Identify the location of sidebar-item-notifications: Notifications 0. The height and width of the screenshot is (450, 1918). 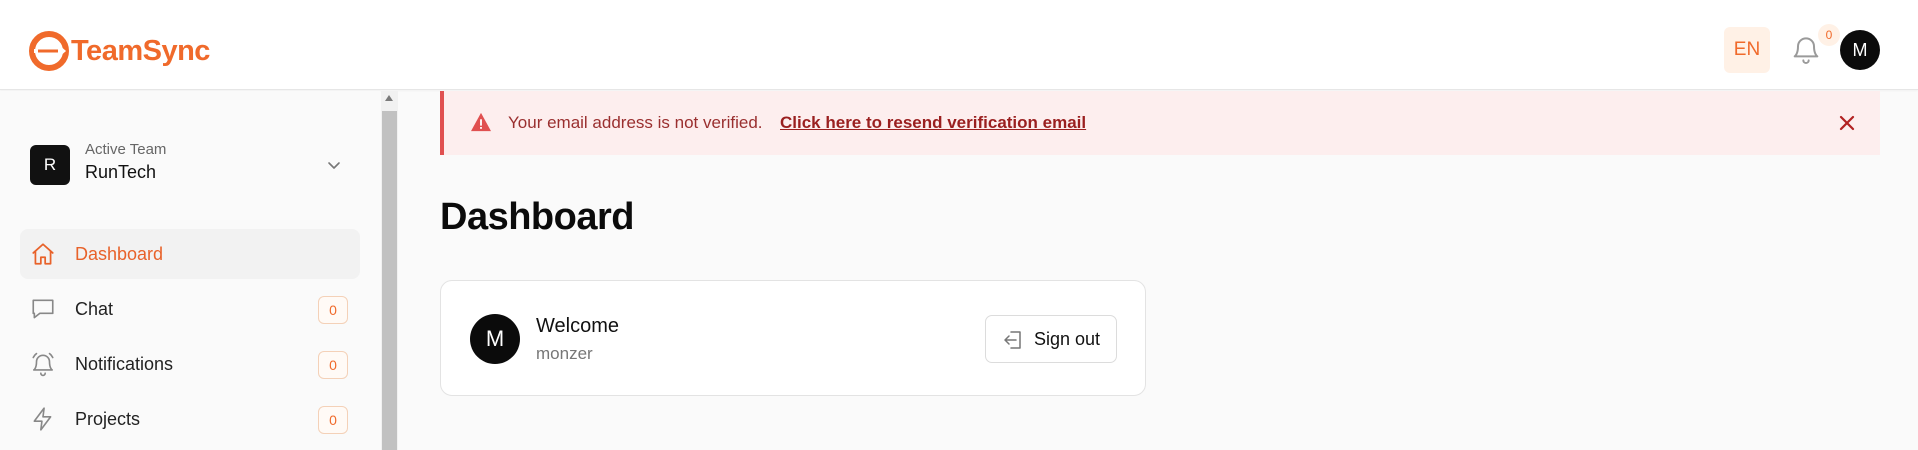
(190, 364).